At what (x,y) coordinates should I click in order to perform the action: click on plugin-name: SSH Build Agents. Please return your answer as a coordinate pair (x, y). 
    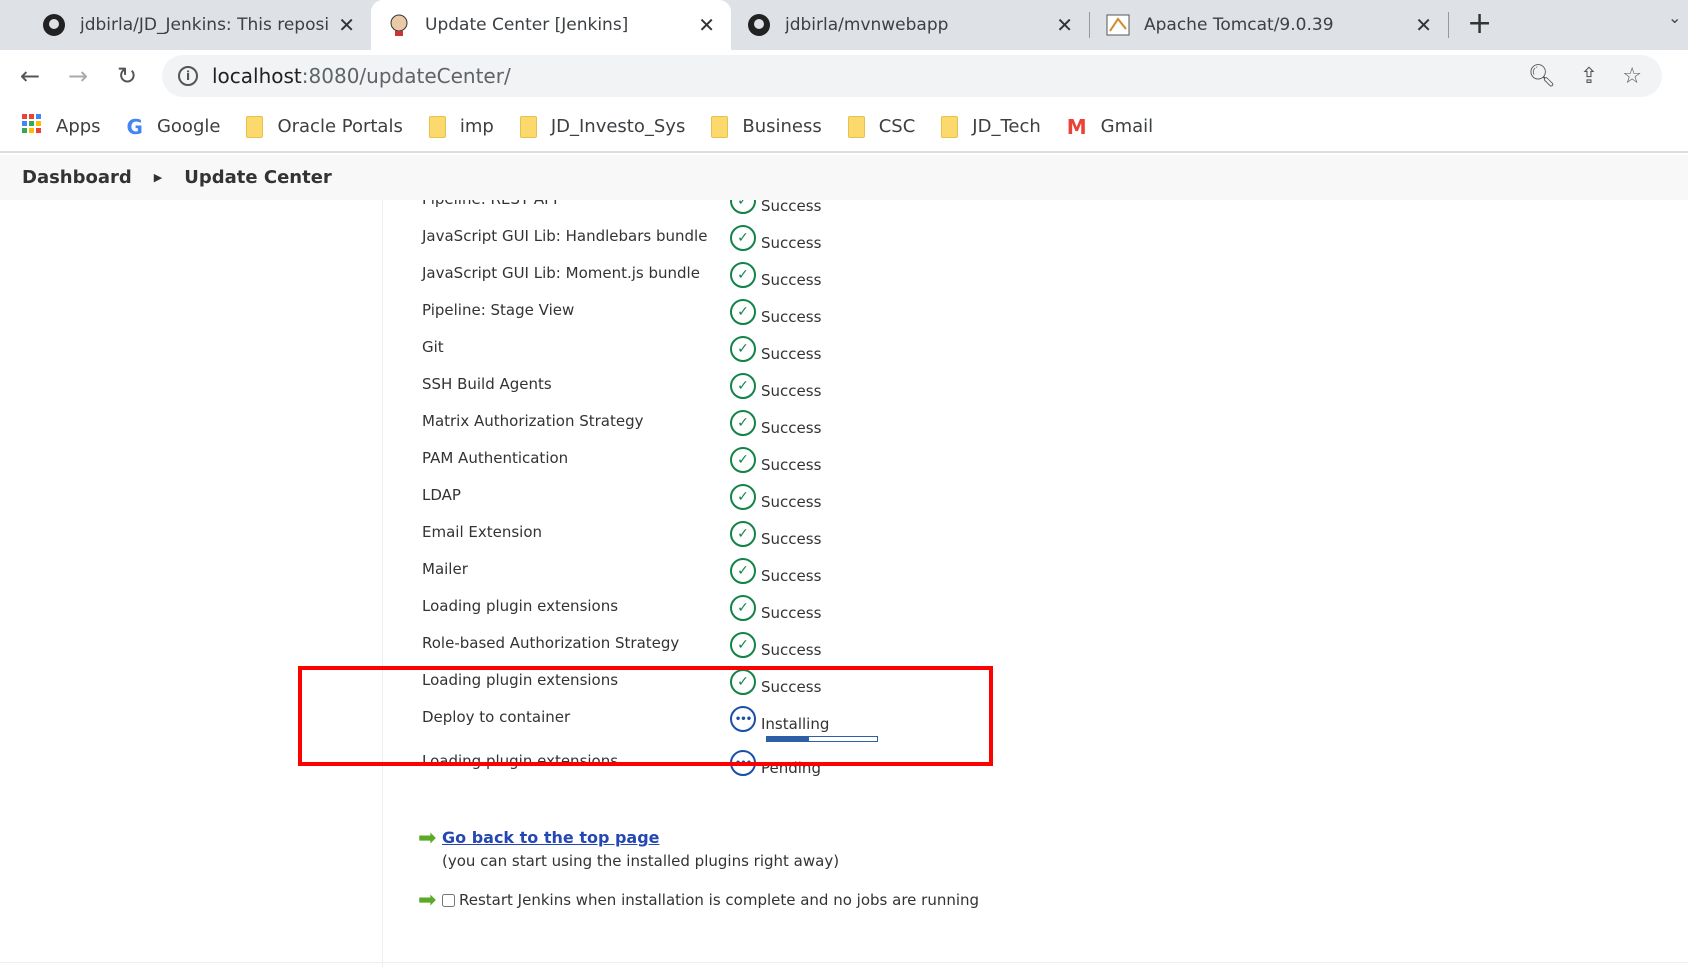
    Looking at the image, I should click on (487, 384).